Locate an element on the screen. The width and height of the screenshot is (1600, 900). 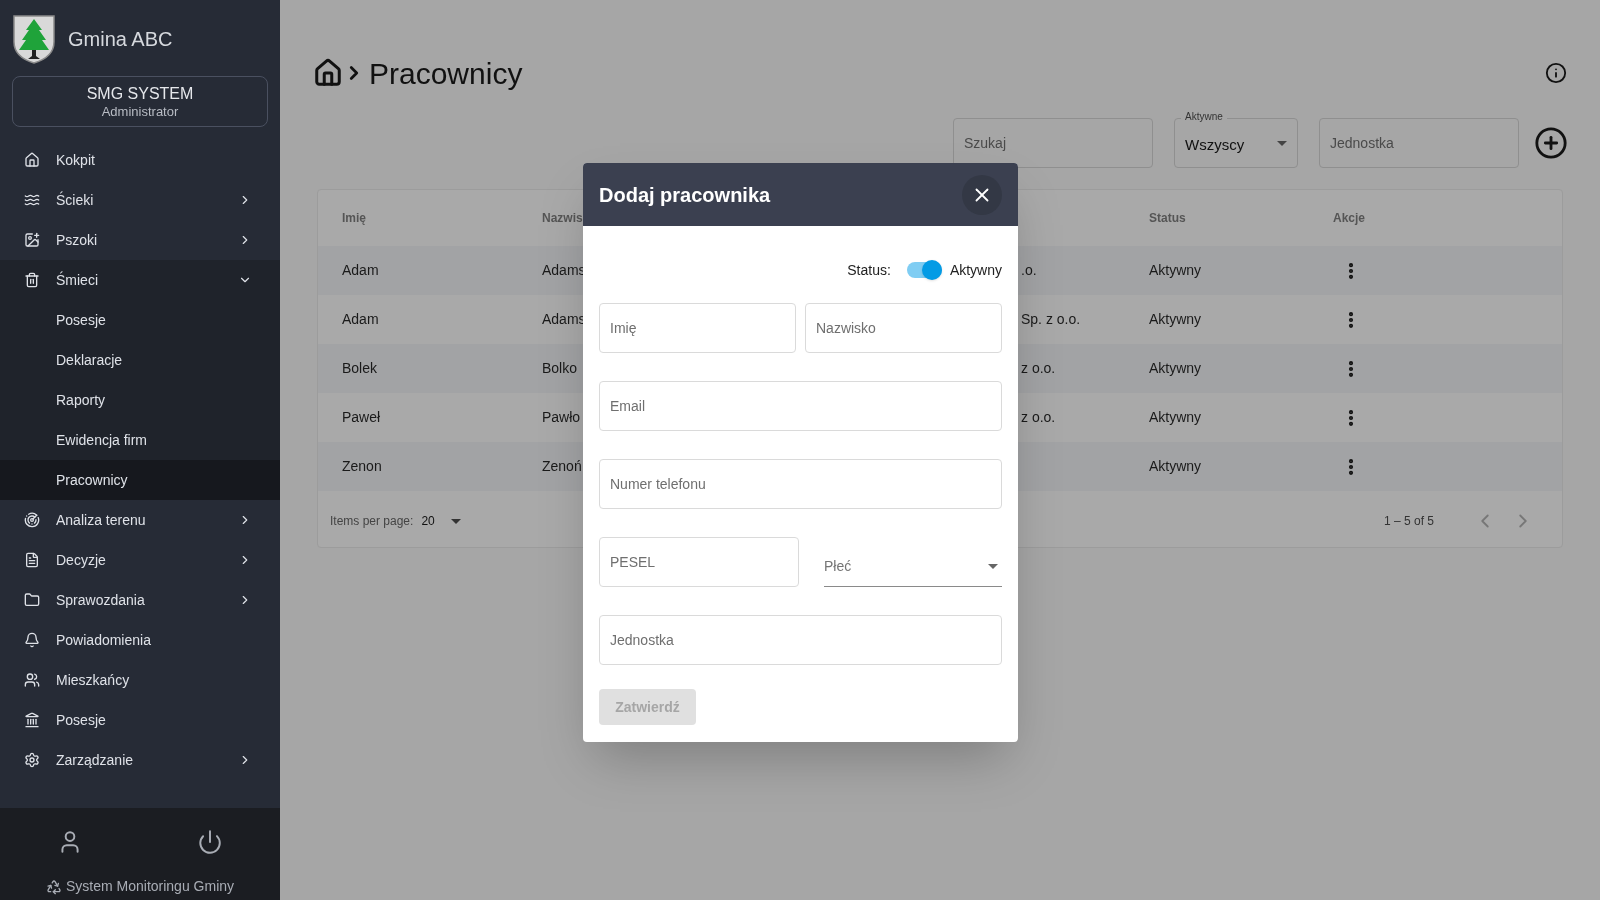
sidebar-item: Analiza terenu is located at coordinates (140, 520).